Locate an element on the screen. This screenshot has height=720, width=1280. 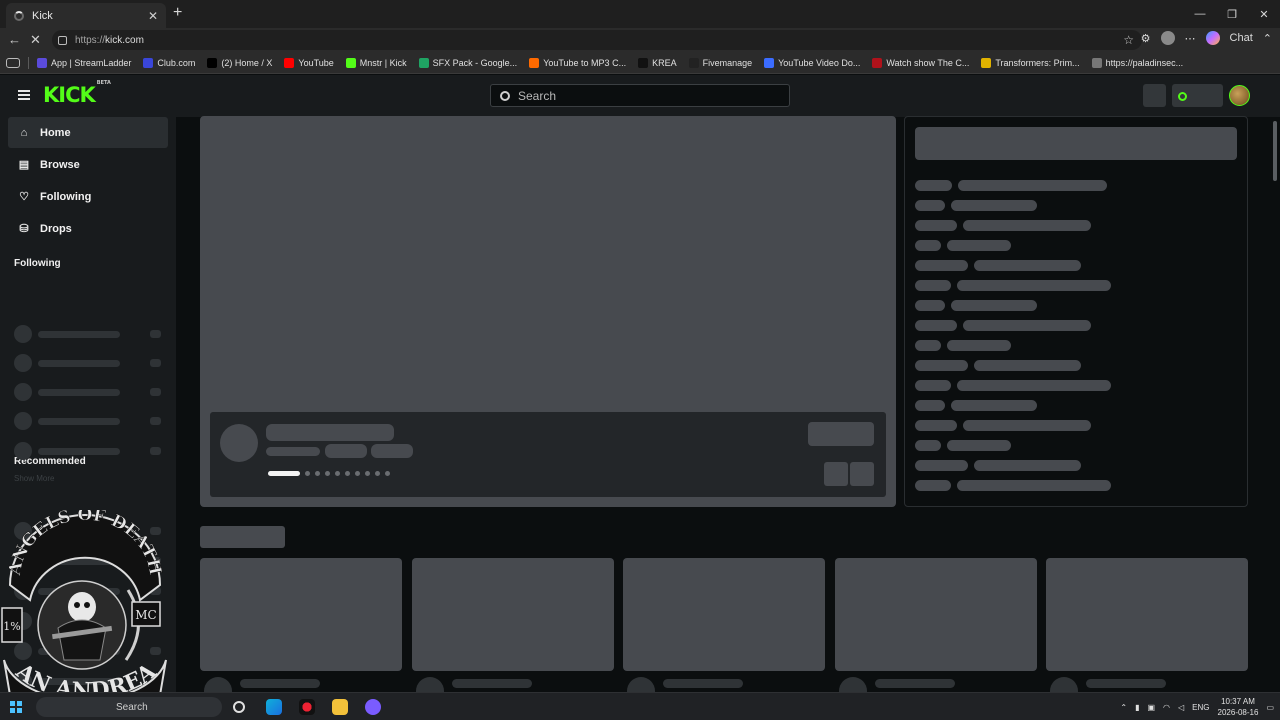
home-icon: ⌂ is located at coordinates (24, 132).